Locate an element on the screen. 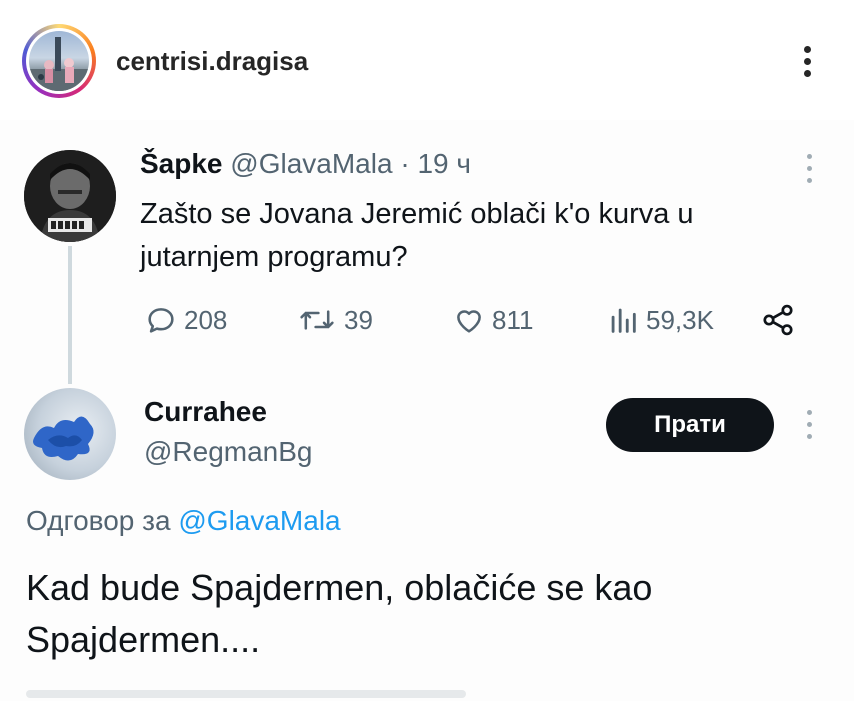  repost-count: 39 is located at coordinates (358, 319).